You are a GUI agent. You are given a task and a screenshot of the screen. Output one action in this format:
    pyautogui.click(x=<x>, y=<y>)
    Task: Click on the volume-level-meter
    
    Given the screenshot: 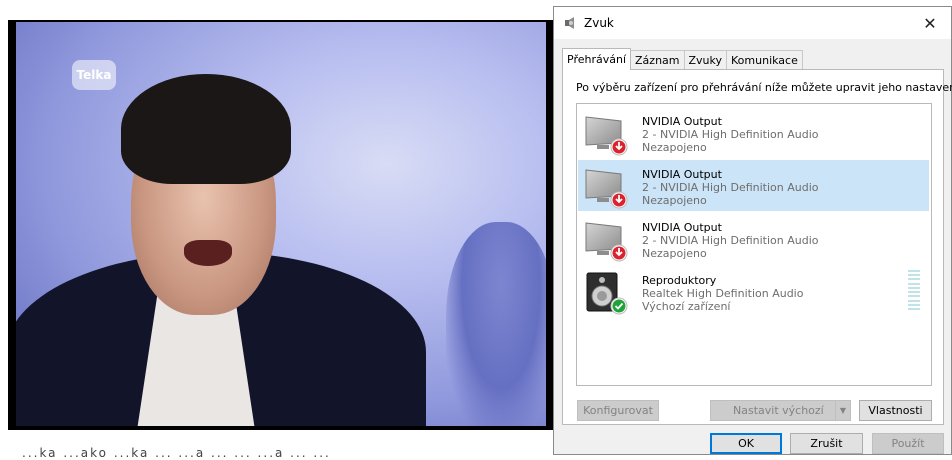 What is the action you would take?
    pyautogui.click(x=914, y=290)
    